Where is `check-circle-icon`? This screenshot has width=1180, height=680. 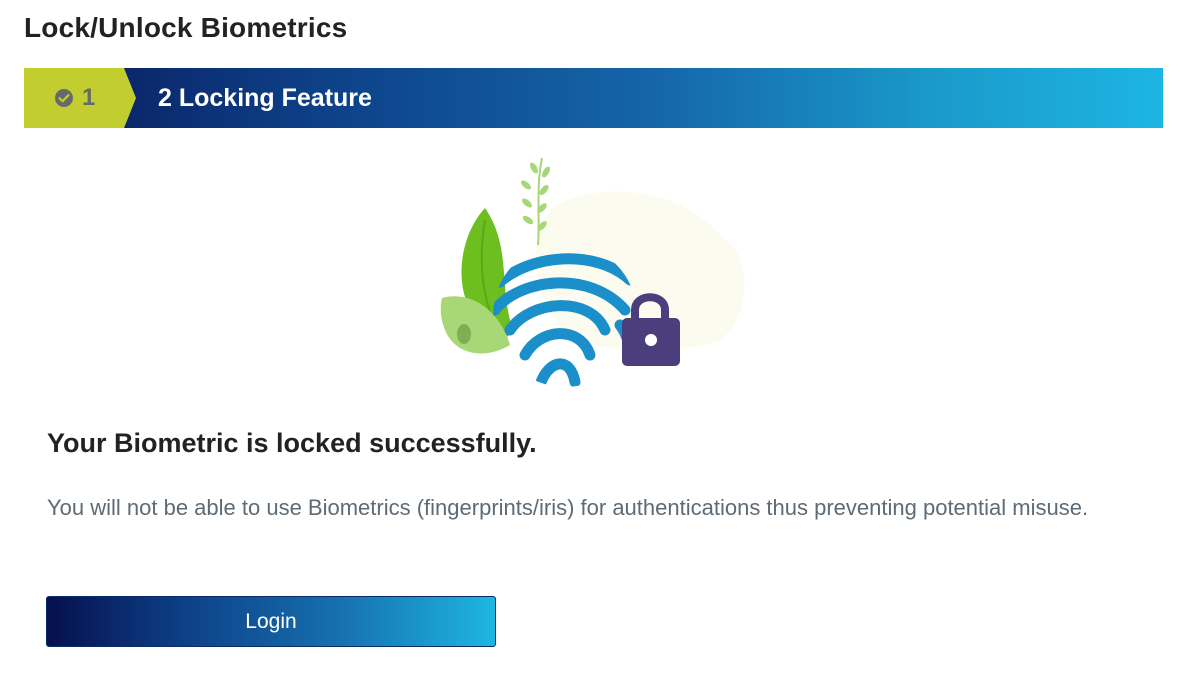
check-circle-icon is located at coordinates (64, 98).